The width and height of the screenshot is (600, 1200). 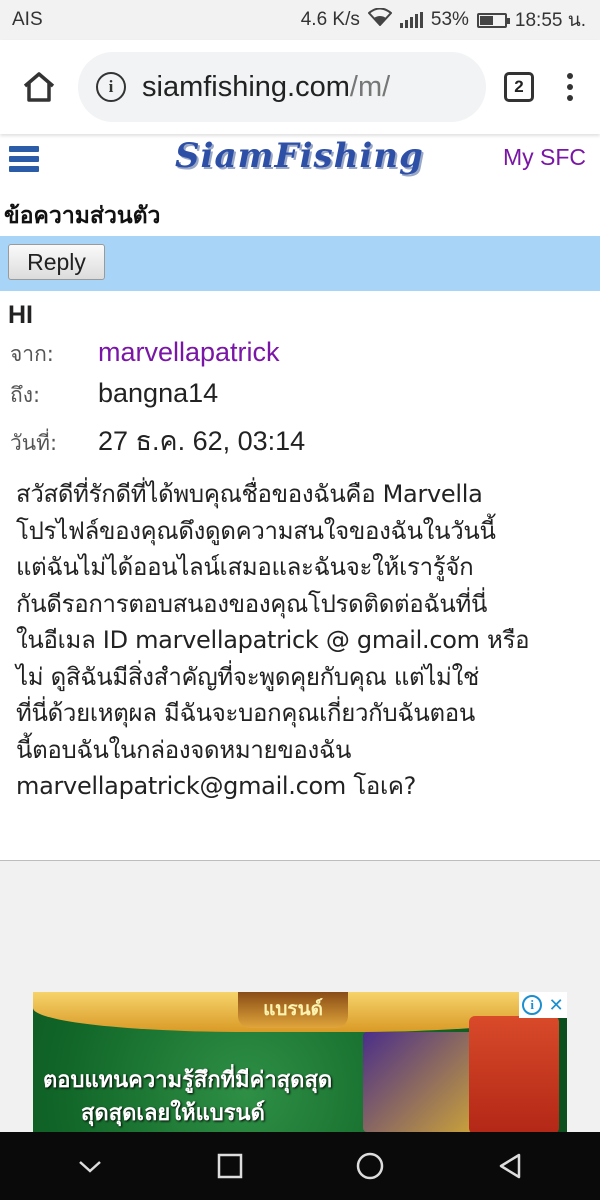 I want to click on url-host: siamfishing.com, so click(x=246, y=86).